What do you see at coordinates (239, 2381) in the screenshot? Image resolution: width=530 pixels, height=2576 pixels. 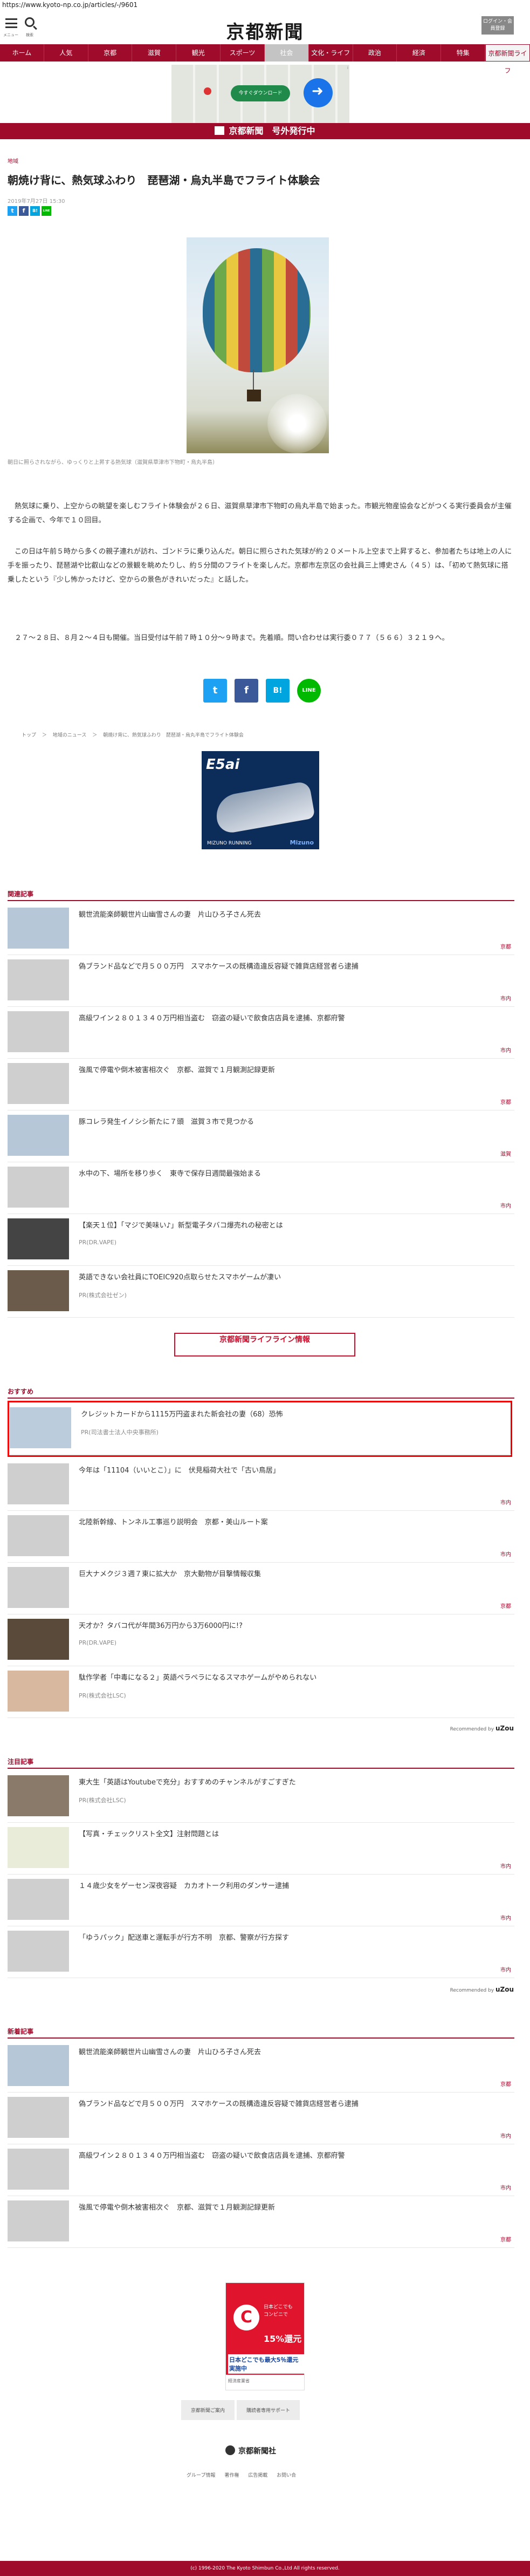 I see `ad-sponsor: 経済産業省` at bounding box center [239, 2381].